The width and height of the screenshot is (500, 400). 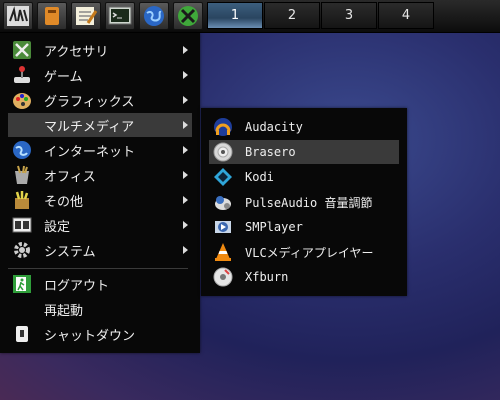 I want to click on menu-item-reboot: 再起動, so click(x=100, y=309).